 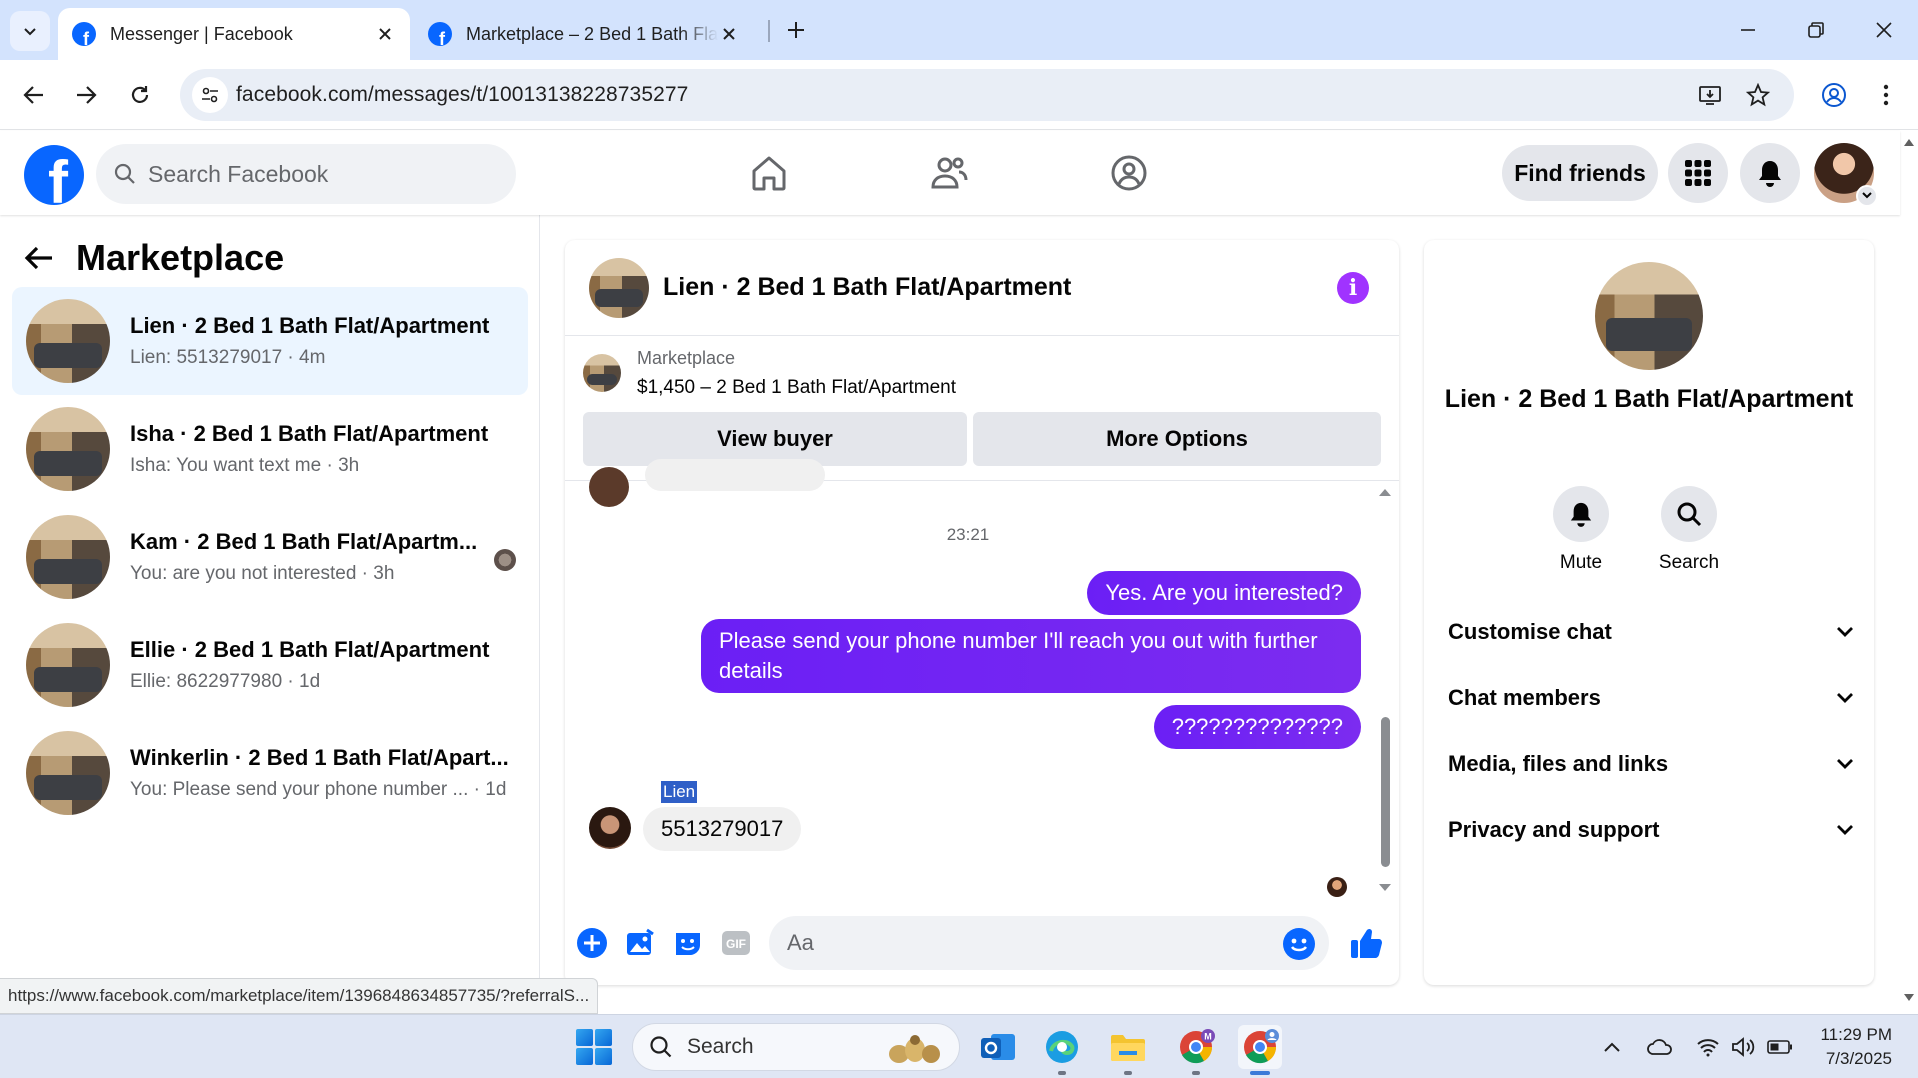 What do you see at coordinates (1554, 829) in the screenshot?
I see `section-label: Privacy and support` at bounding box center [1554, 829].